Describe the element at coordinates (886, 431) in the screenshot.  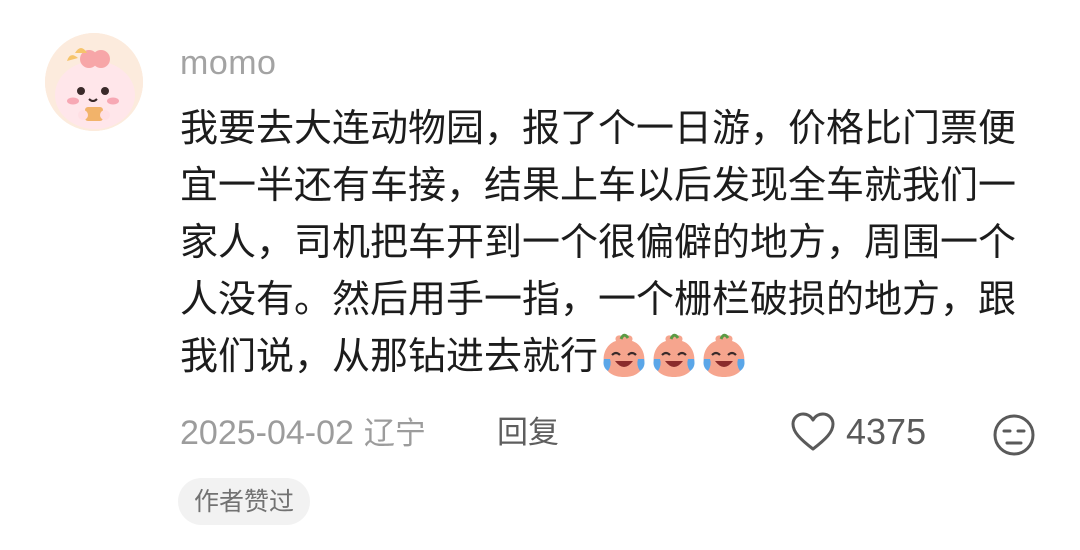
I see `like-count: 4375` at that location.